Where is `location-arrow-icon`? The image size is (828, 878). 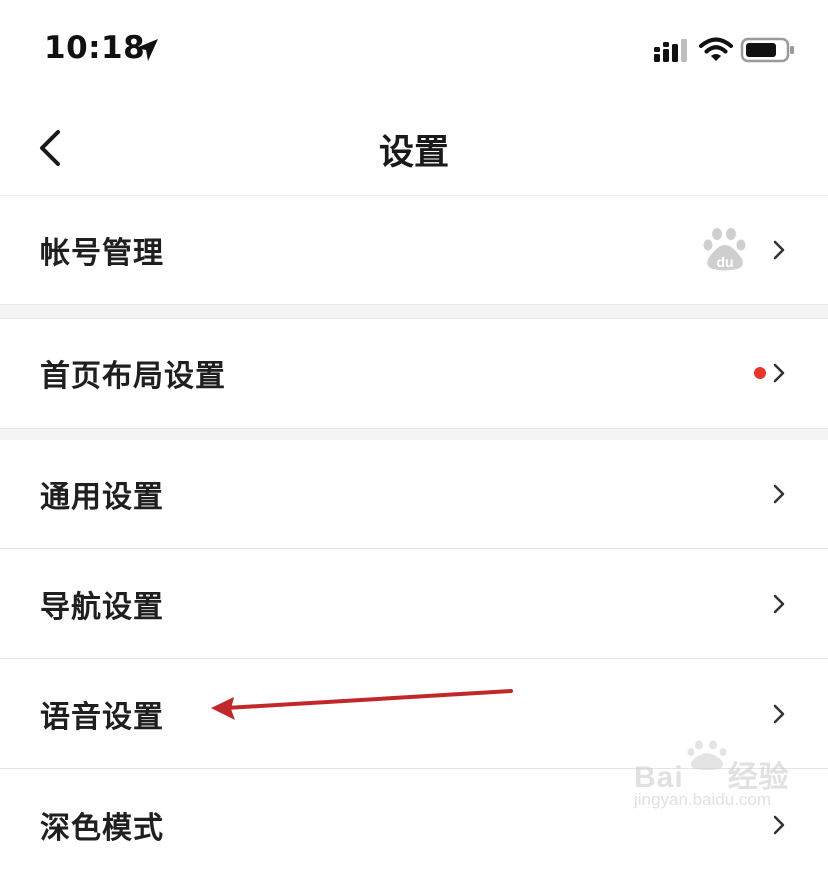
location-arrow-icon is located at coordinates (147, 50).